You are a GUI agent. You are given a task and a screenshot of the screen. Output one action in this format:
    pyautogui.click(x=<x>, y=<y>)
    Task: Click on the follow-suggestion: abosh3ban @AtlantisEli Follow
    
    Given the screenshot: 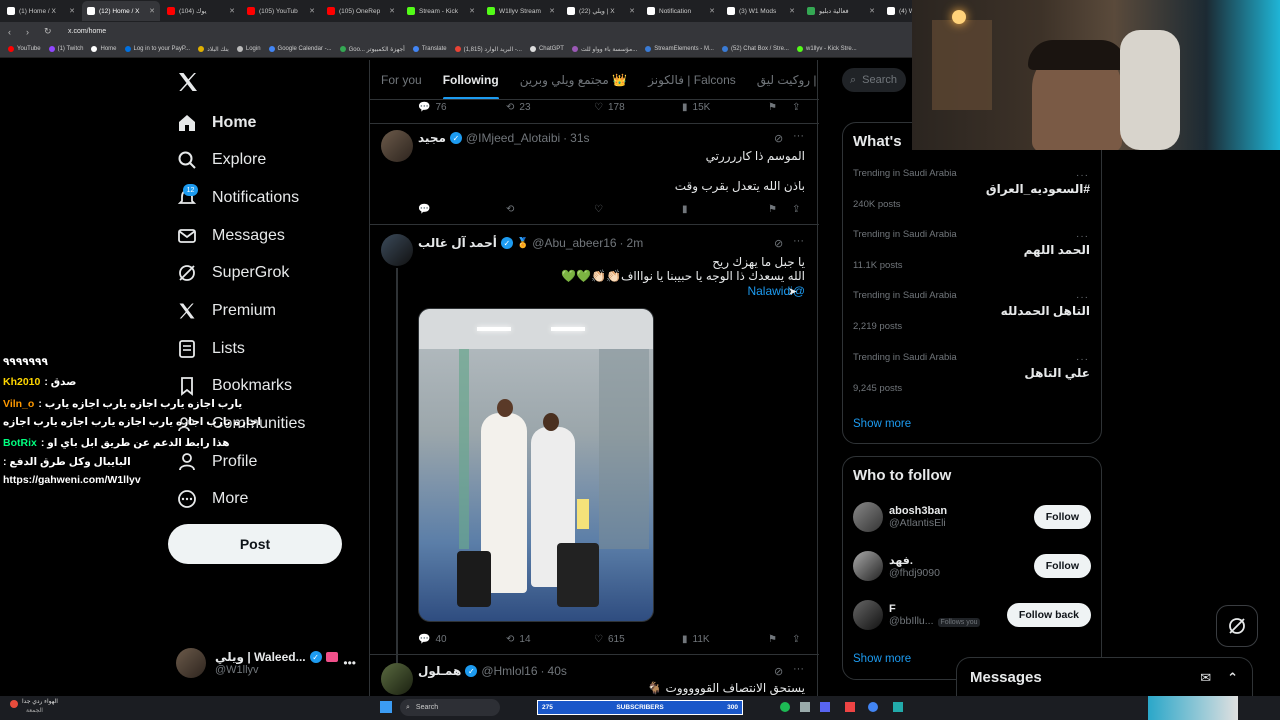 What is the action you would take?
    pyautogui.click(x=972, y=517)
    